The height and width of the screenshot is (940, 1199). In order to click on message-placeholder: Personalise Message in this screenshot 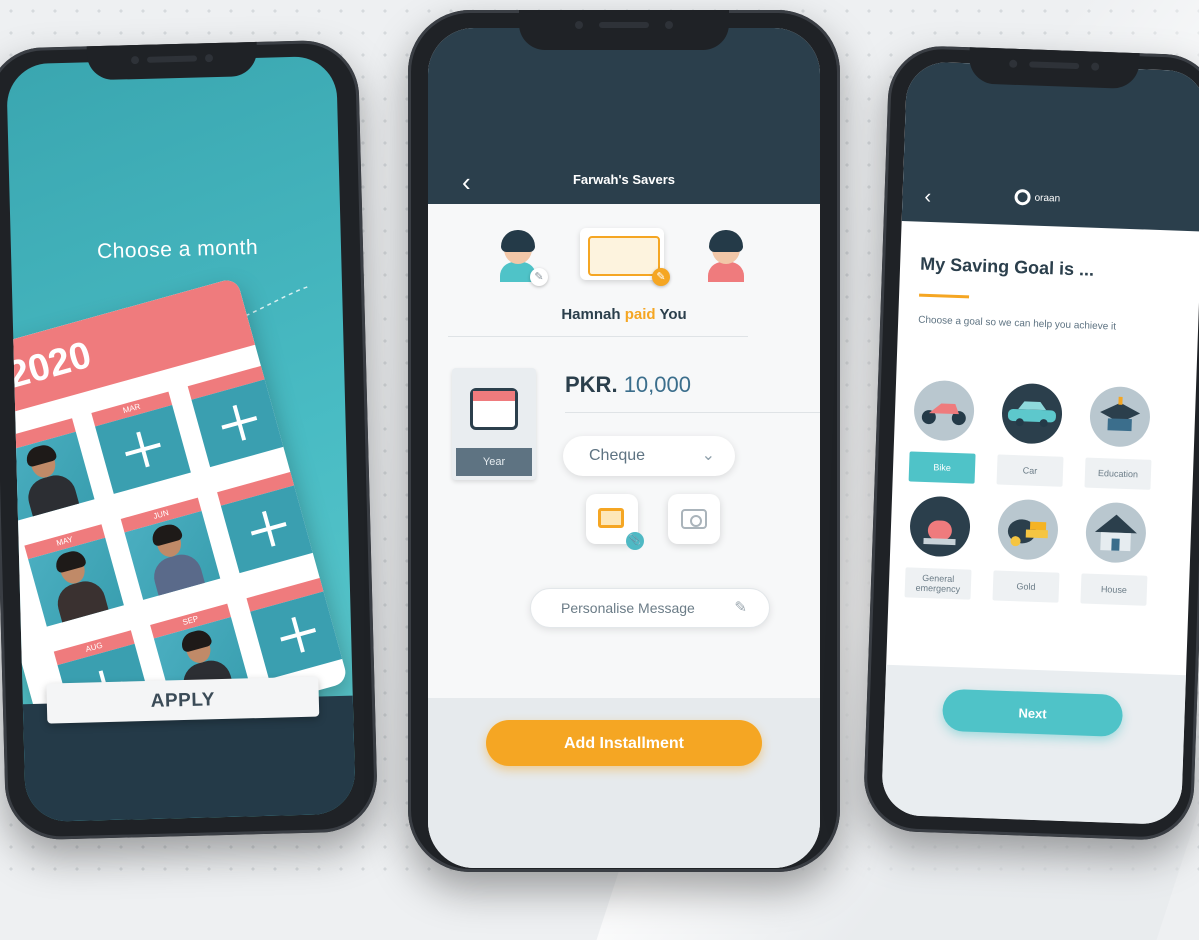, I will do `click(628, 608)`.